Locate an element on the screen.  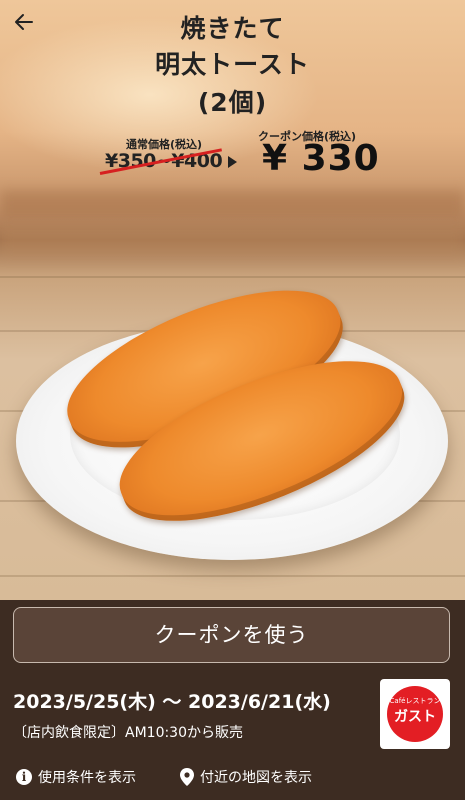
coupon-price: ¥ 330 is located at coordinates (321, 158).